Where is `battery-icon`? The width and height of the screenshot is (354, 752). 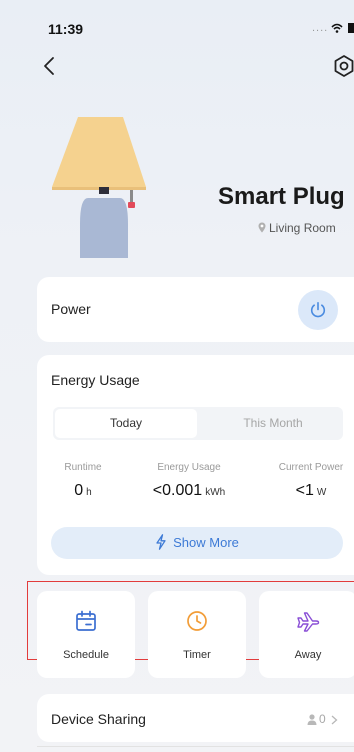 battery-icon is located at coordinates (351, 28).